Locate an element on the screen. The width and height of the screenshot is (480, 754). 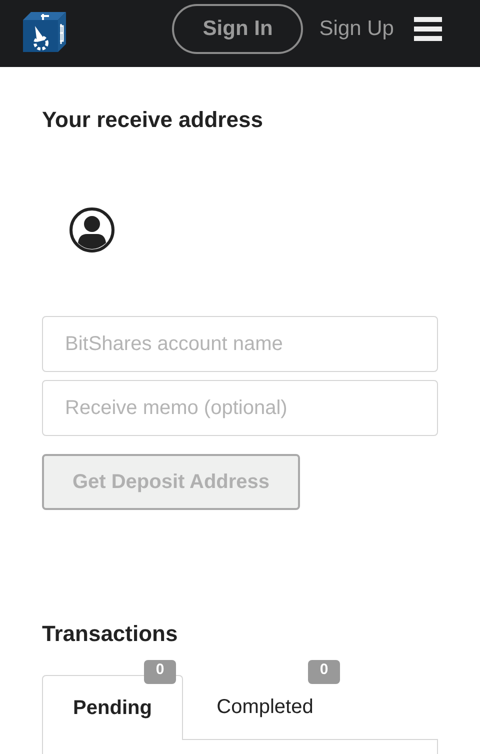
avatar-icon is located at coordinates (92, 230).